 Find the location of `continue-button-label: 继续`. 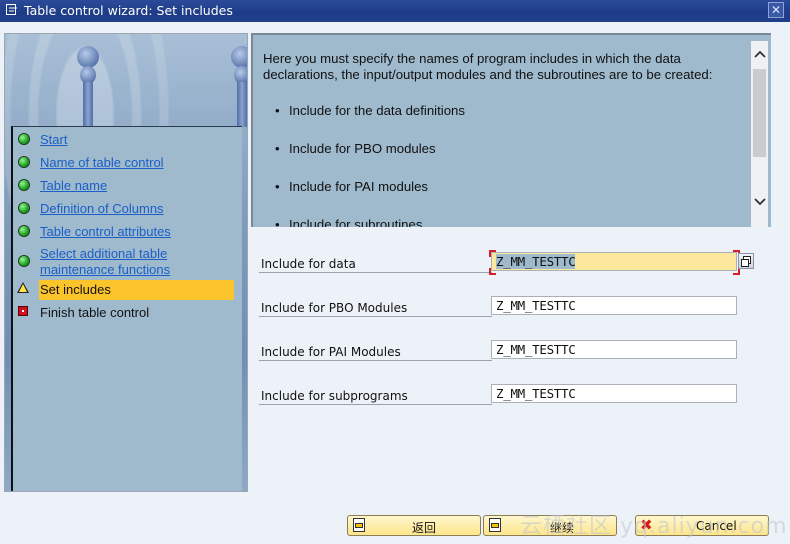

continue-button-label: 继续 is located at coordinates (562, 528).